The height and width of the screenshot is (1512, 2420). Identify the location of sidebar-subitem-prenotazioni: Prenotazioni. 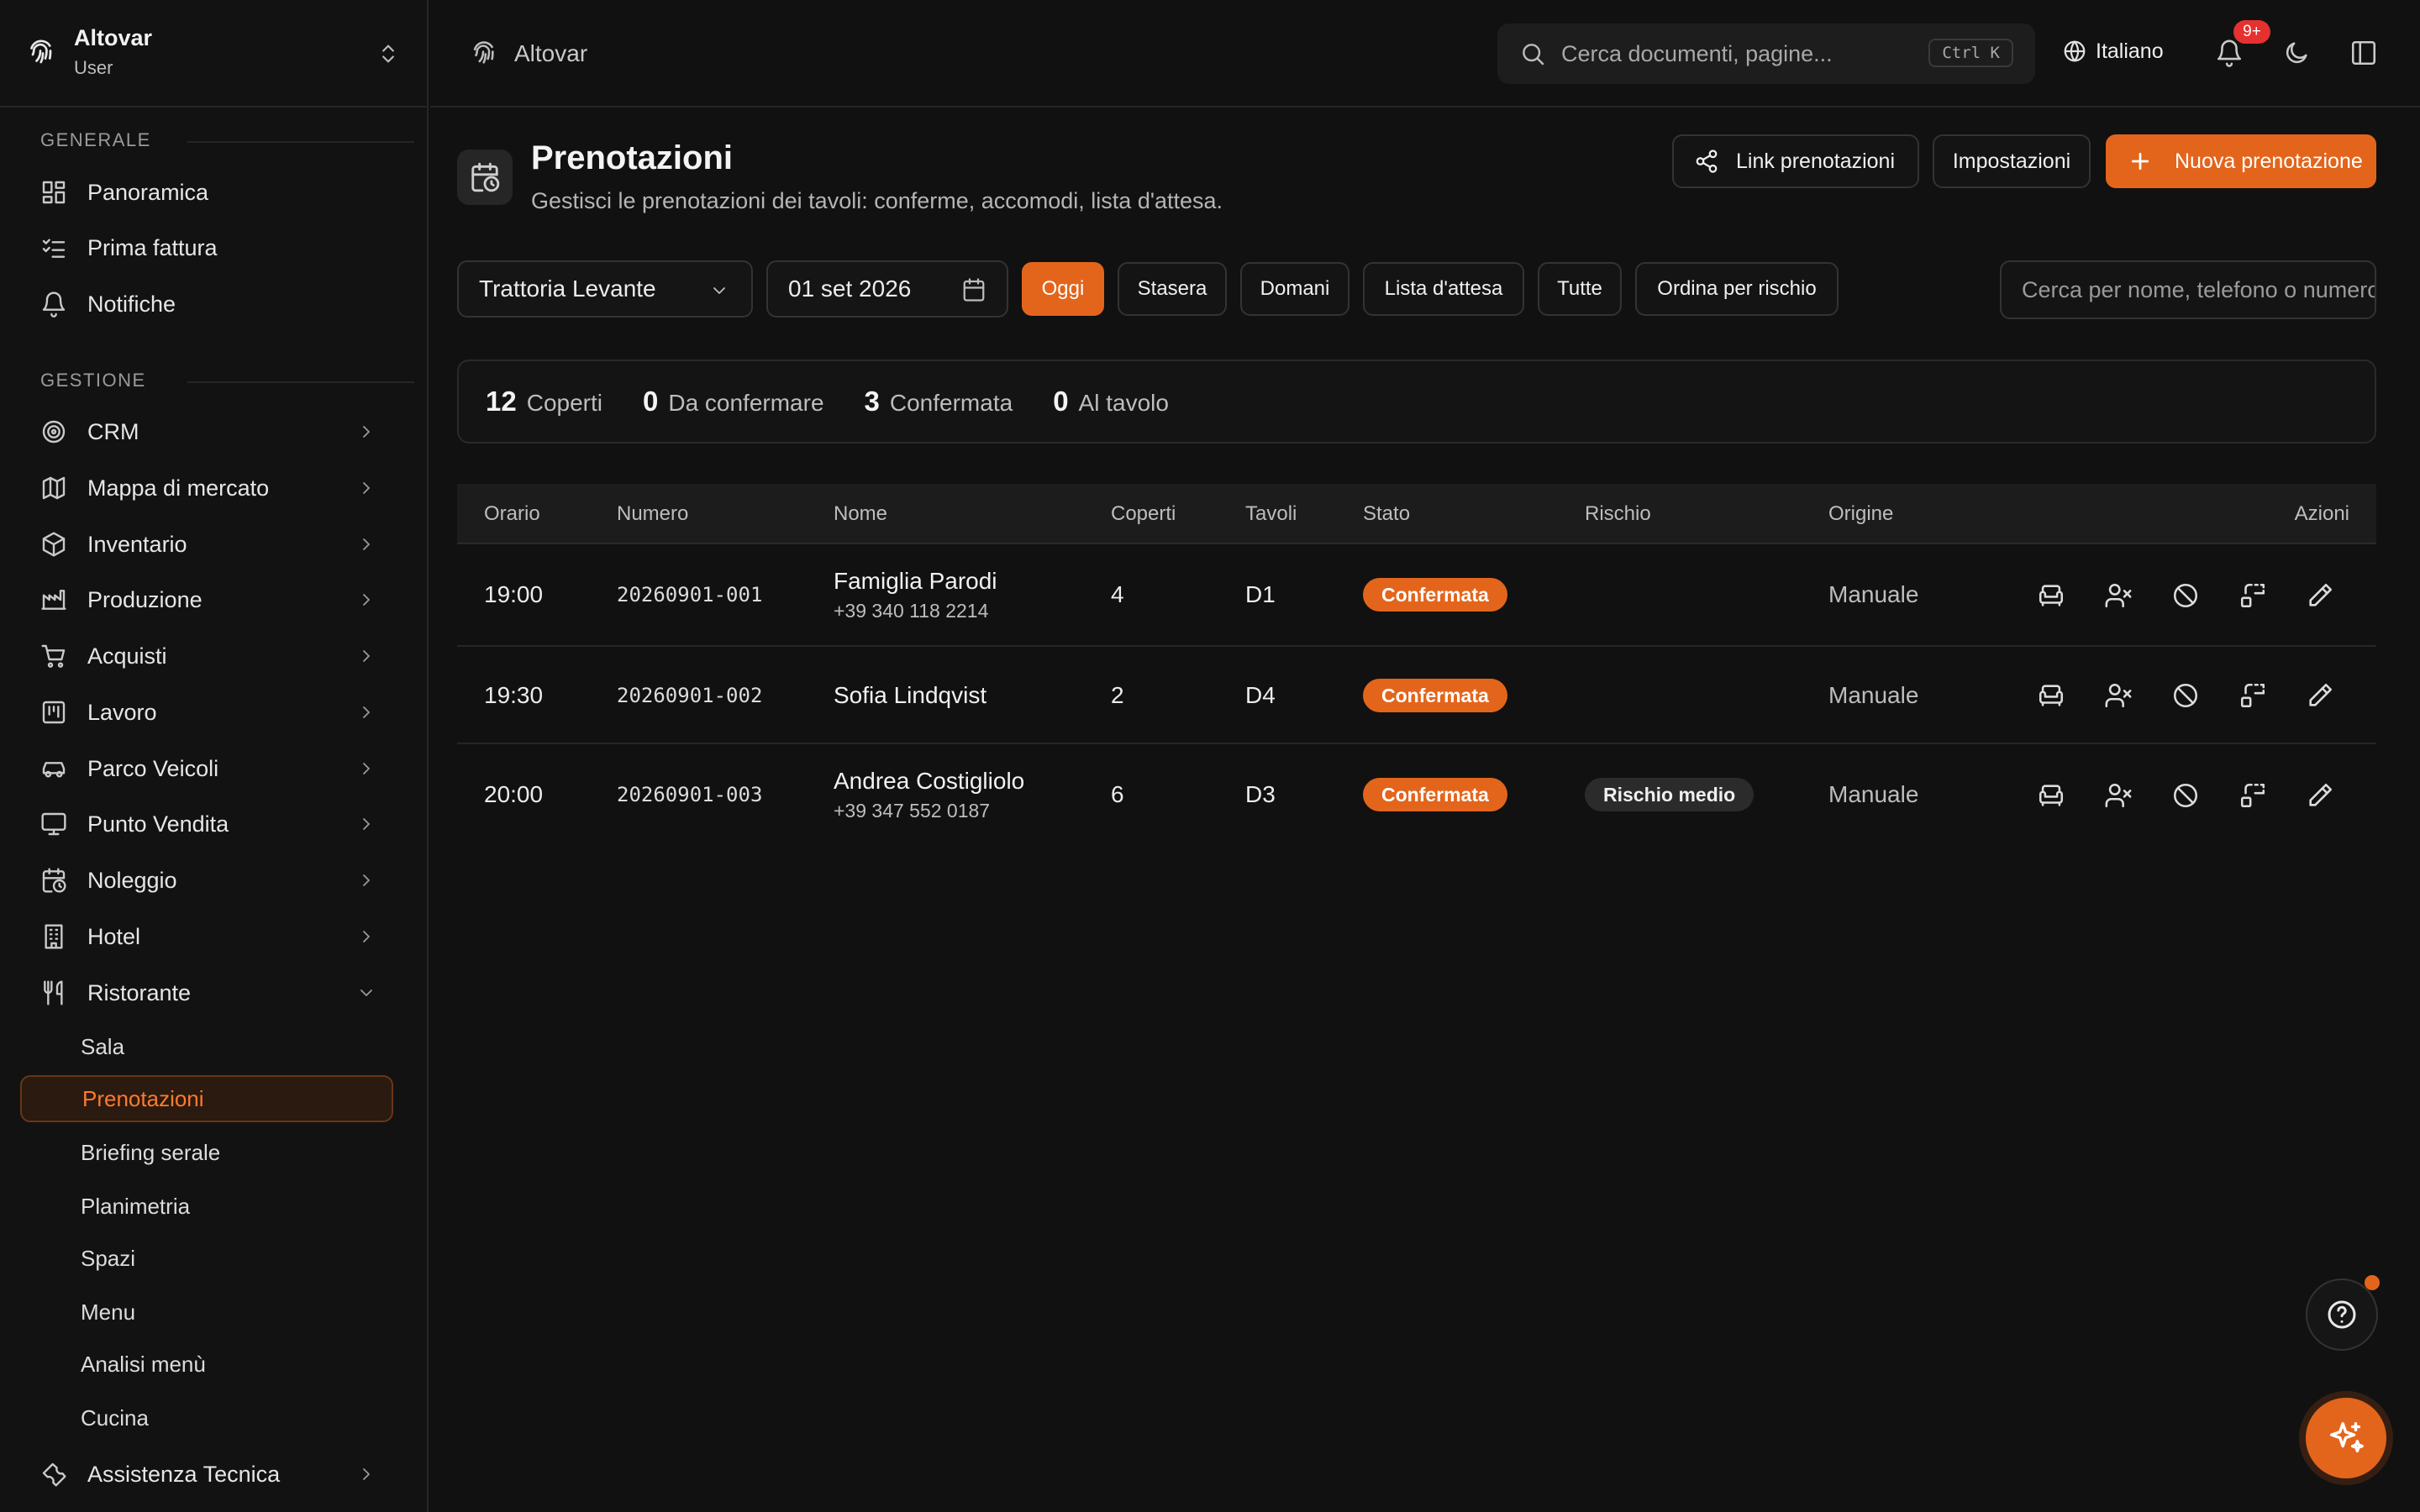
(206, 1098).